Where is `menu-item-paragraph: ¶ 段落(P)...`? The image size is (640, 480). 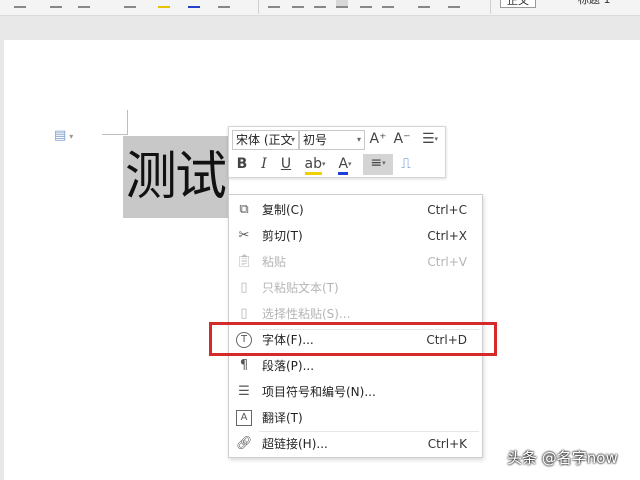 menu-item-paragraph: ¶ 段落(P)... is located at coordinates (355, 366).